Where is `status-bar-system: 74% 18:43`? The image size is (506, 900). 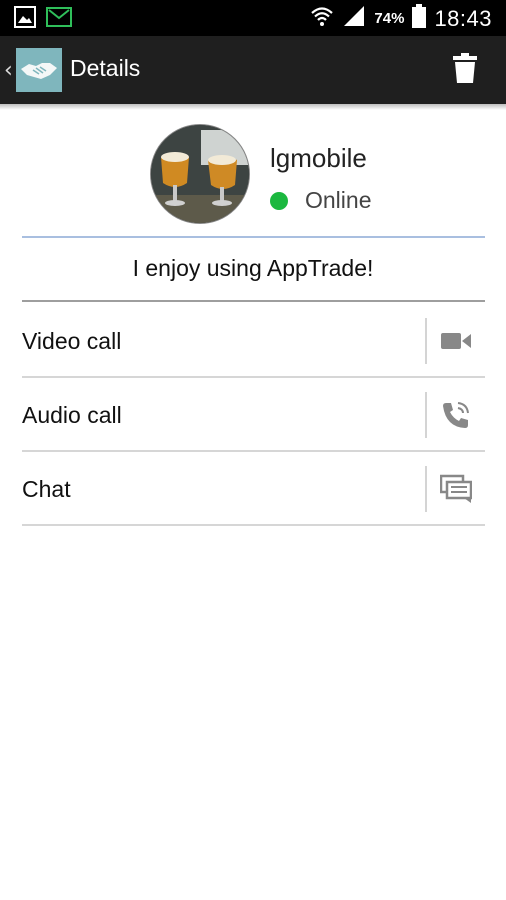
status-bar-system: 74% 18:43 is located at coordinates (401, 18).